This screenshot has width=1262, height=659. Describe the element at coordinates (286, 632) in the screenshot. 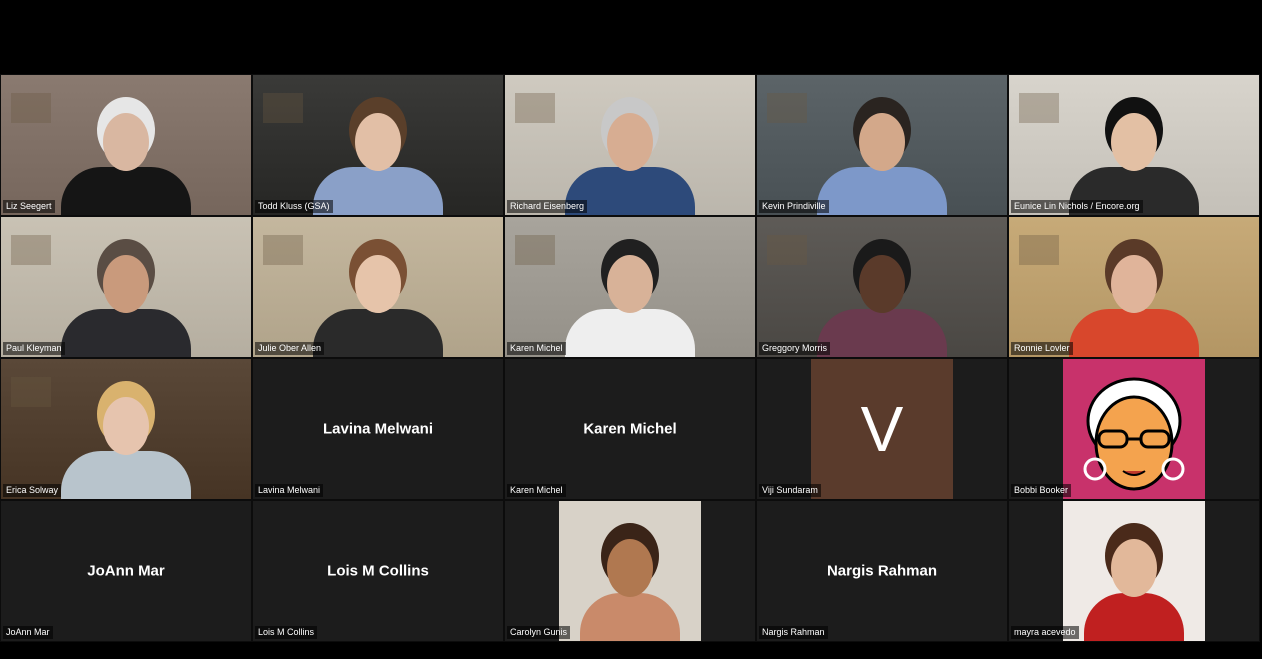

I see `participant-name-label: Lois M Collins` at that location.